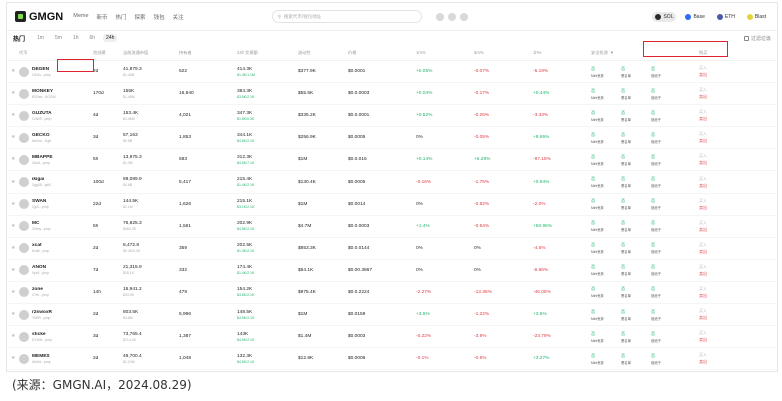  Describe the element at coordinates (756, 17) in the screenshot. I see `chain-blast: Blast` at that location.